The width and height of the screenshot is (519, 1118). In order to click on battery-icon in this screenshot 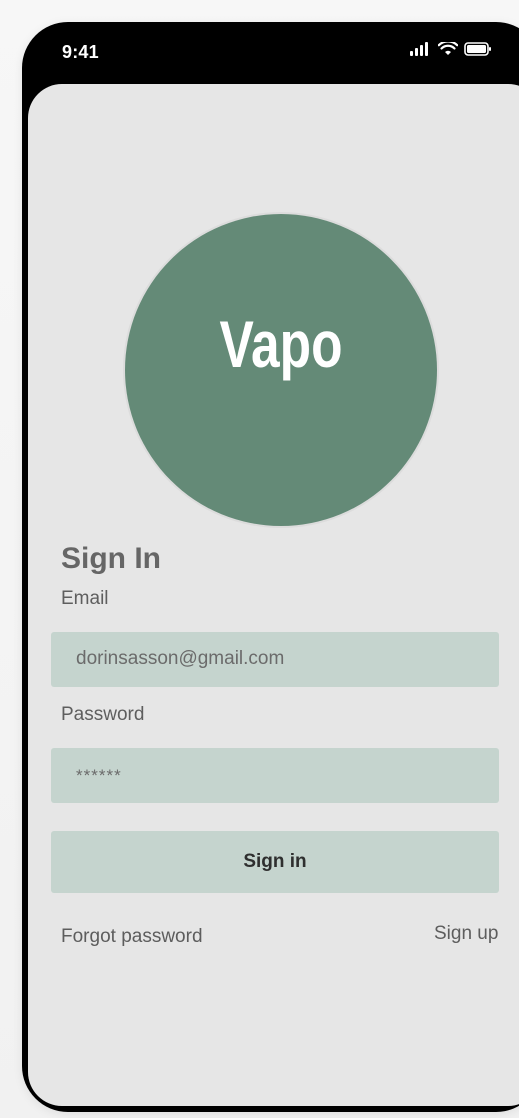, I will do `click(478, 49)`.